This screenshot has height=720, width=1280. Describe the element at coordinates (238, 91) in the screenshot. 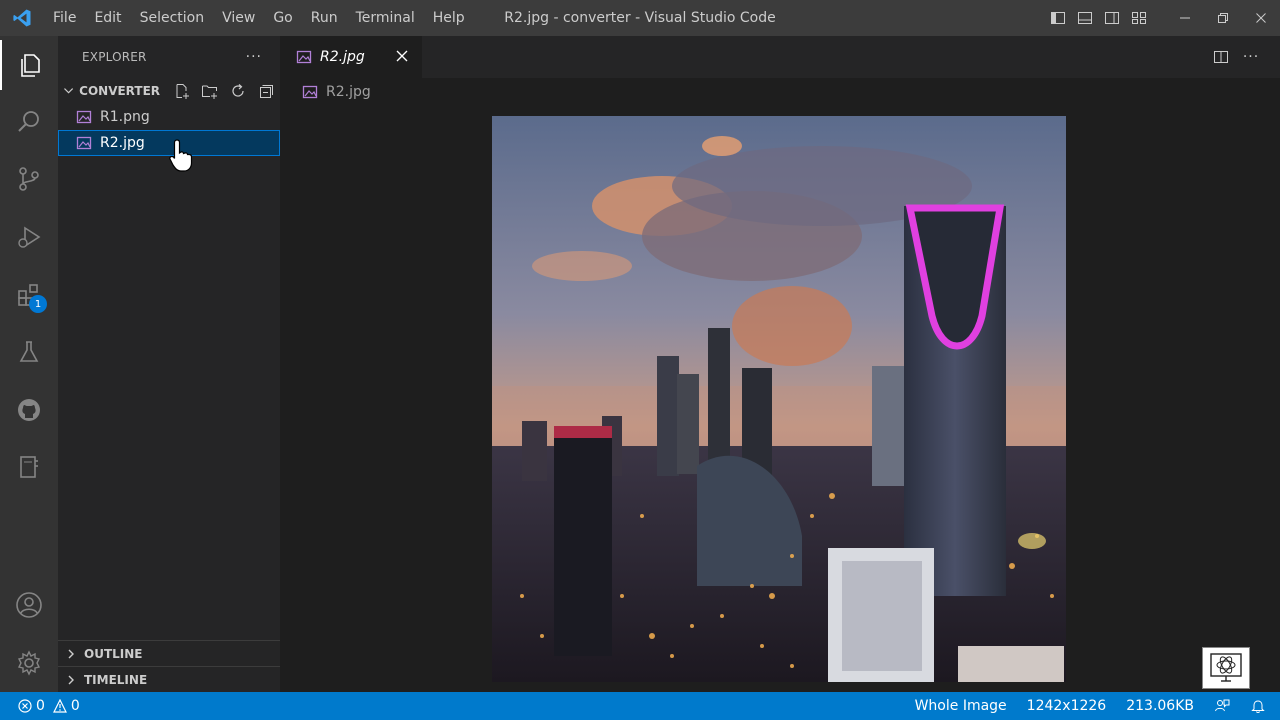

I see `refresh-icon` at that location.